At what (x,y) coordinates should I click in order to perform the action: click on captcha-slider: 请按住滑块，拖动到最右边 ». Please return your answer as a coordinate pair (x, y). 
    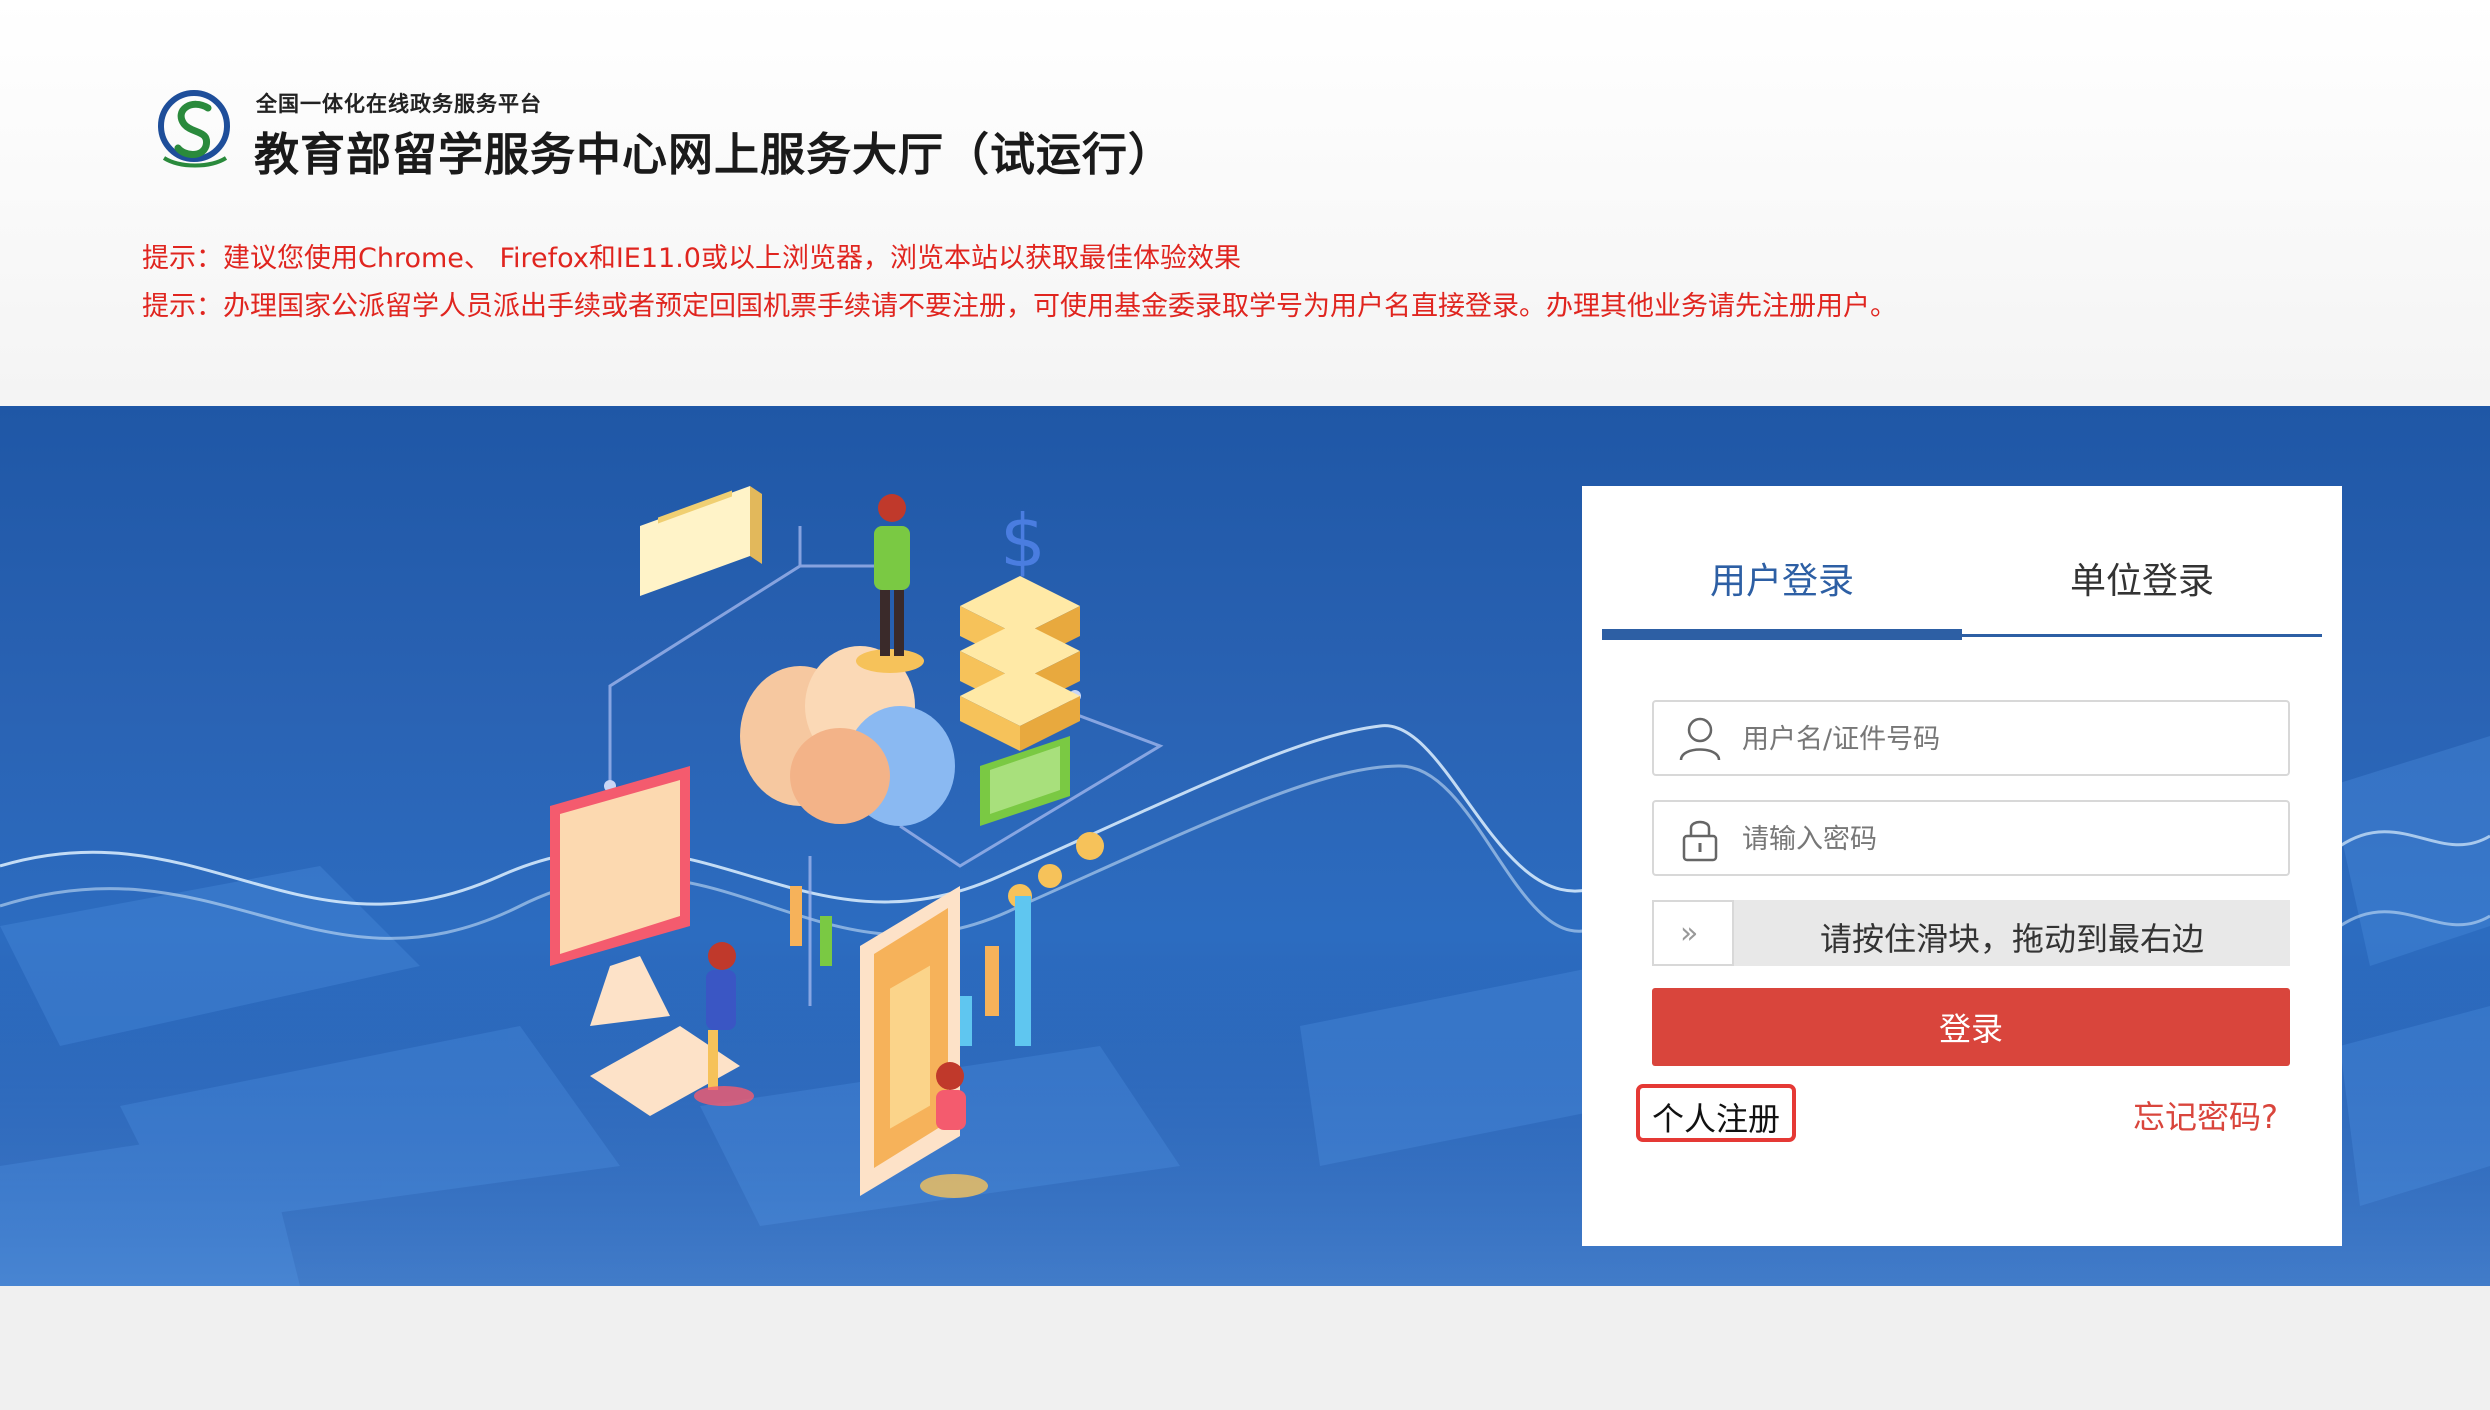
    Looking at the image, I should click on (1971, 933).